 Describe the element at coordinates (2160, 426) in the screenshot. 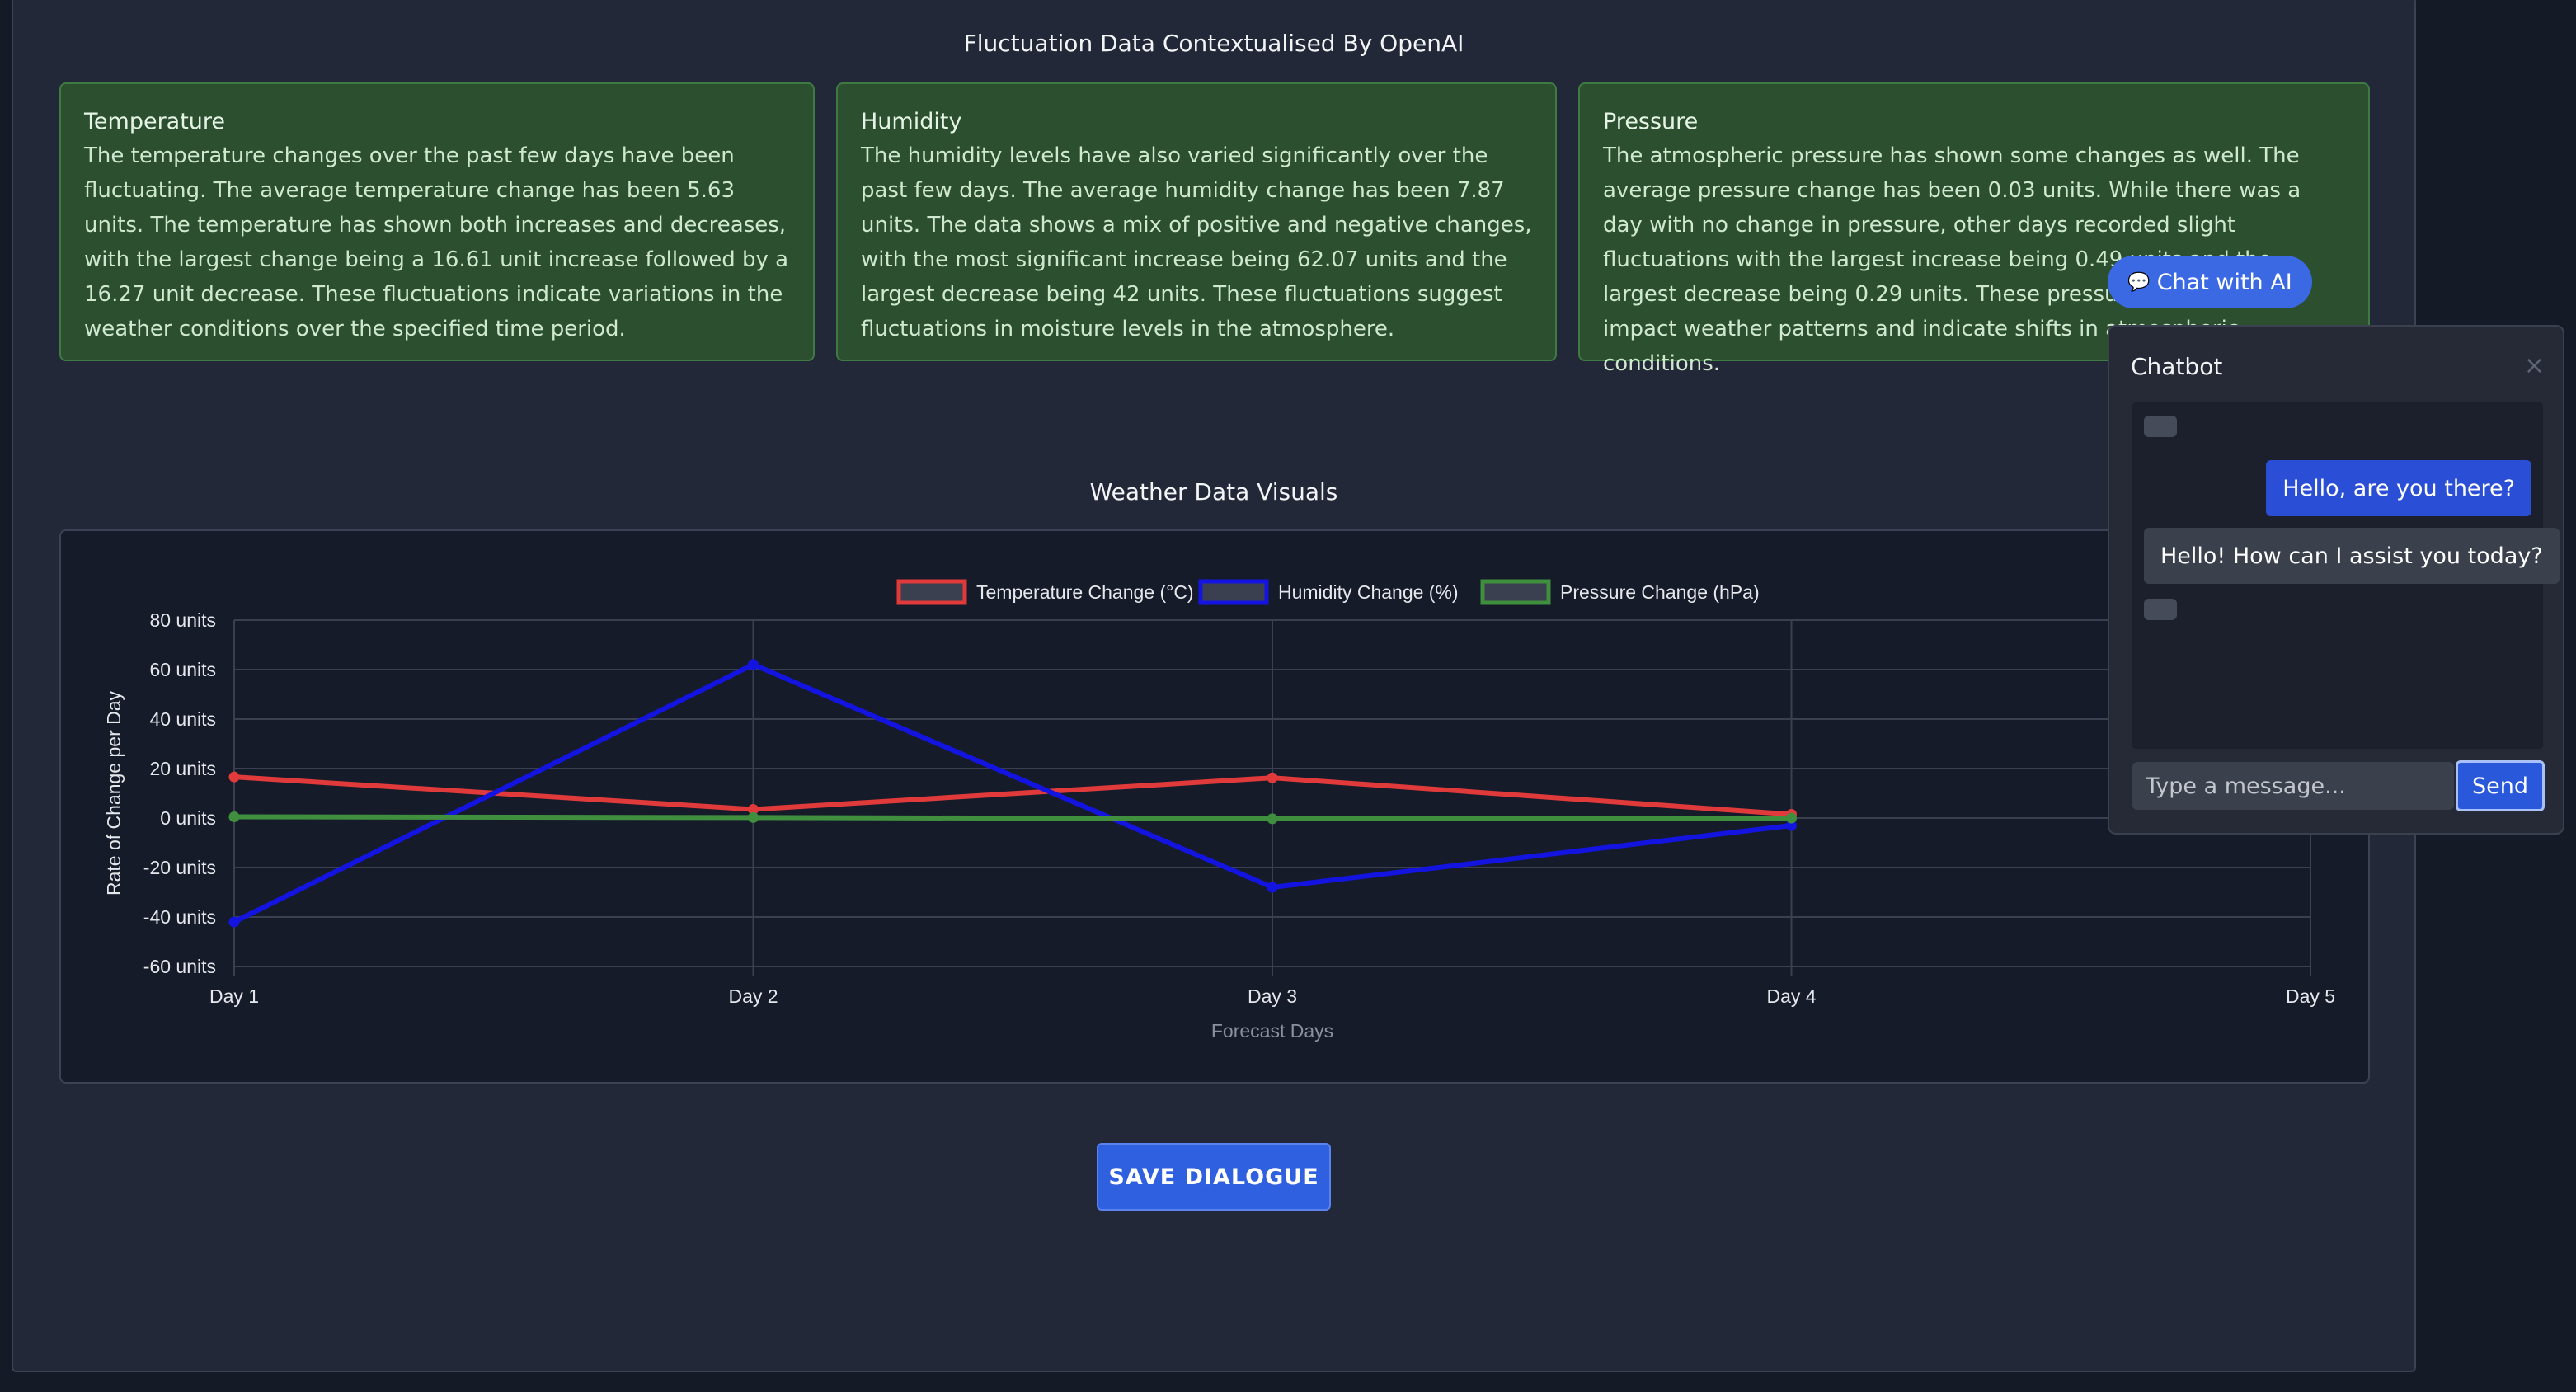

I see `user-avatar-icon` at that location.